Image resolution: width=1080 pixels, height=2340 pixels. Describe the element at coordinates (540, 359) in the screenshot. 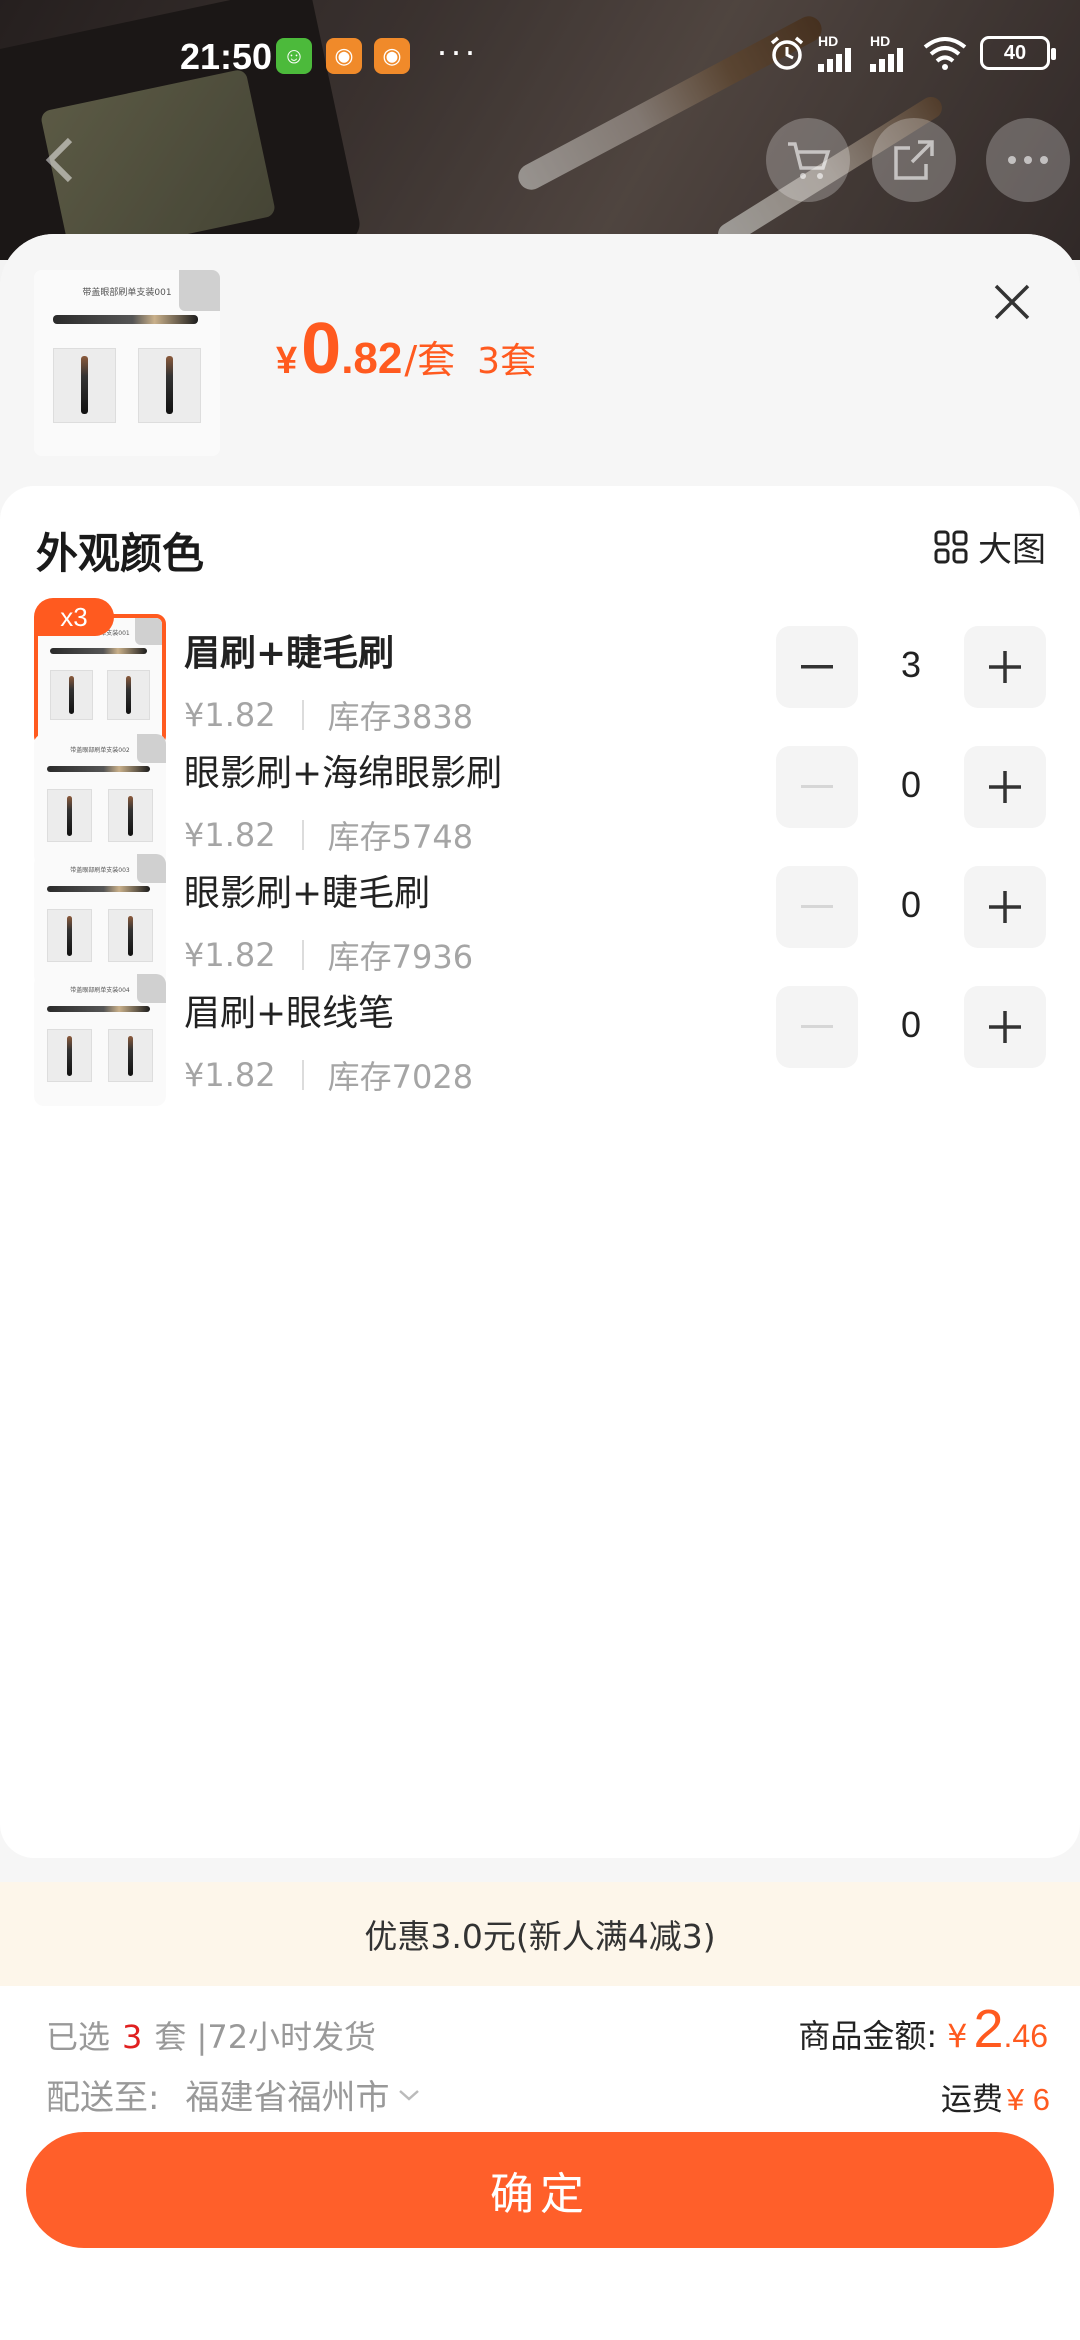

I see `sheet-header: 带盖眼部刷单支装001 ¥ 0 .82 /套 3套` at that location.